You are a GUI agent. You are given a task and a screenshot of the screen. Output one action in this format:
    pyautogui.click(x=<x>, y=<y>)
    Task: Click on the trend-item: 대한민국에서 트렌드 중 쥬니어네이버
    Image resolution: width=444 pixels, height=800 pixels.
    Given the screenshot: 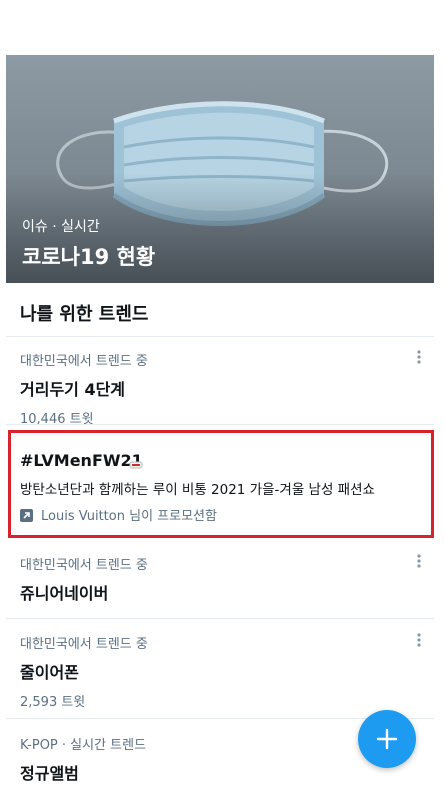 What is the action you would take?
    pyautogui.click(x=220, y=579)
    